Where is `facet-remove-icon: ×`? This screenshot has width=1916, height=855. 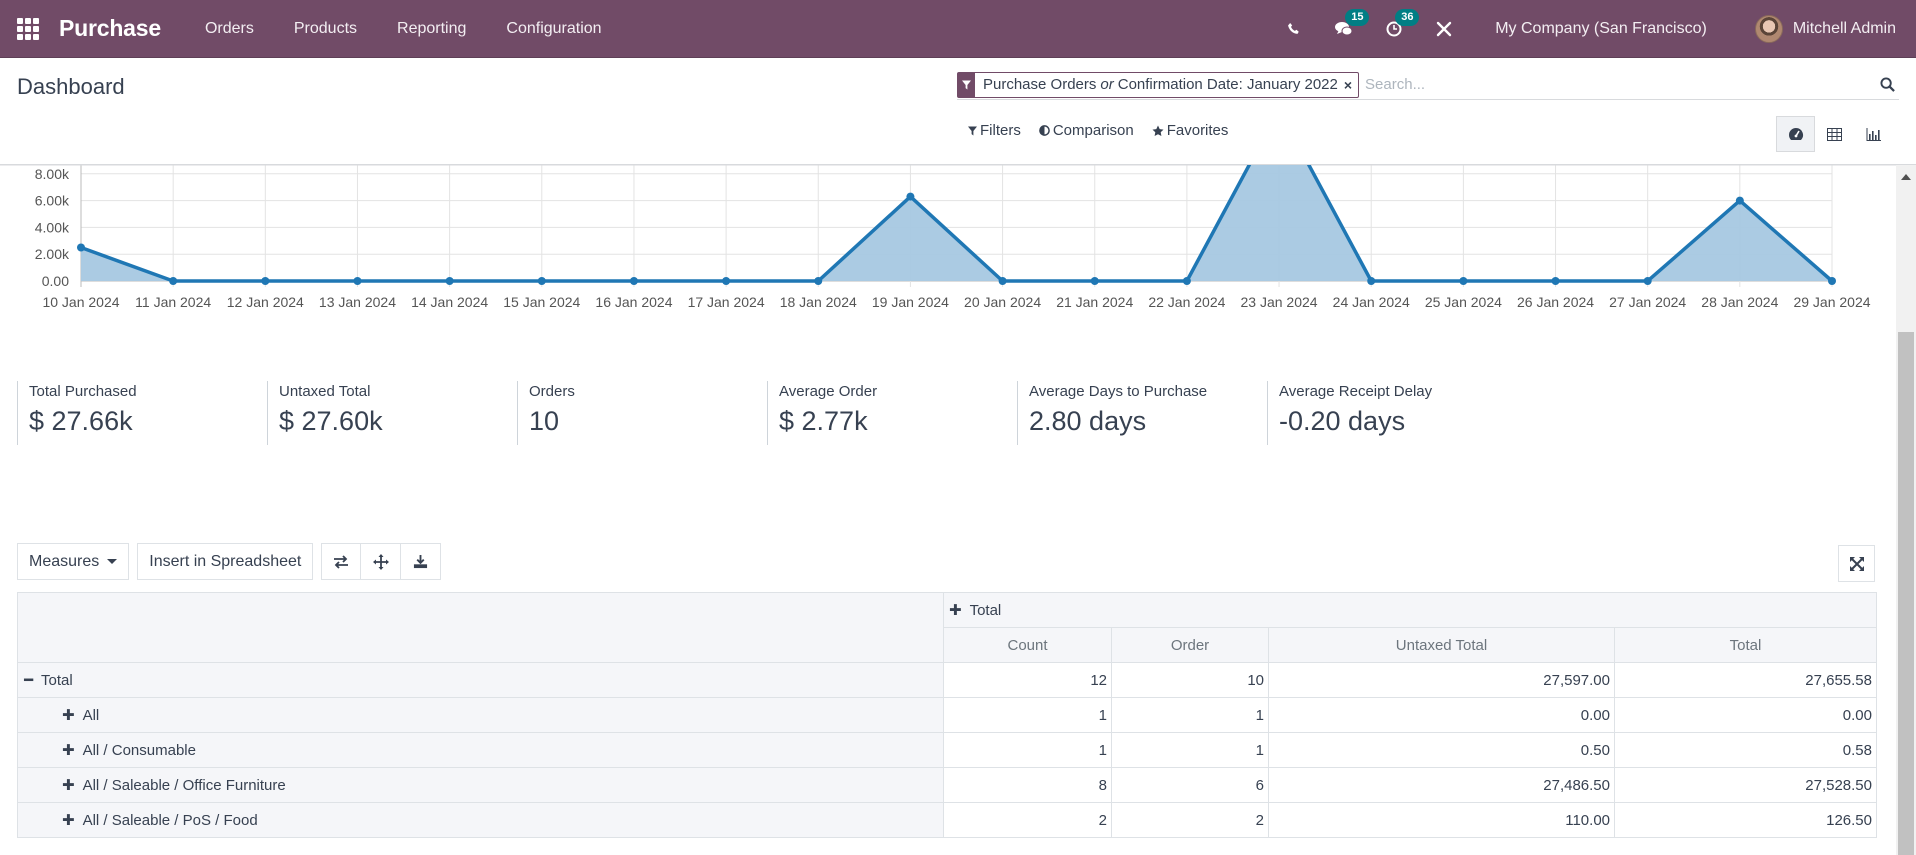 facet-remove-icon: × is located at coordinates (1351, 85).